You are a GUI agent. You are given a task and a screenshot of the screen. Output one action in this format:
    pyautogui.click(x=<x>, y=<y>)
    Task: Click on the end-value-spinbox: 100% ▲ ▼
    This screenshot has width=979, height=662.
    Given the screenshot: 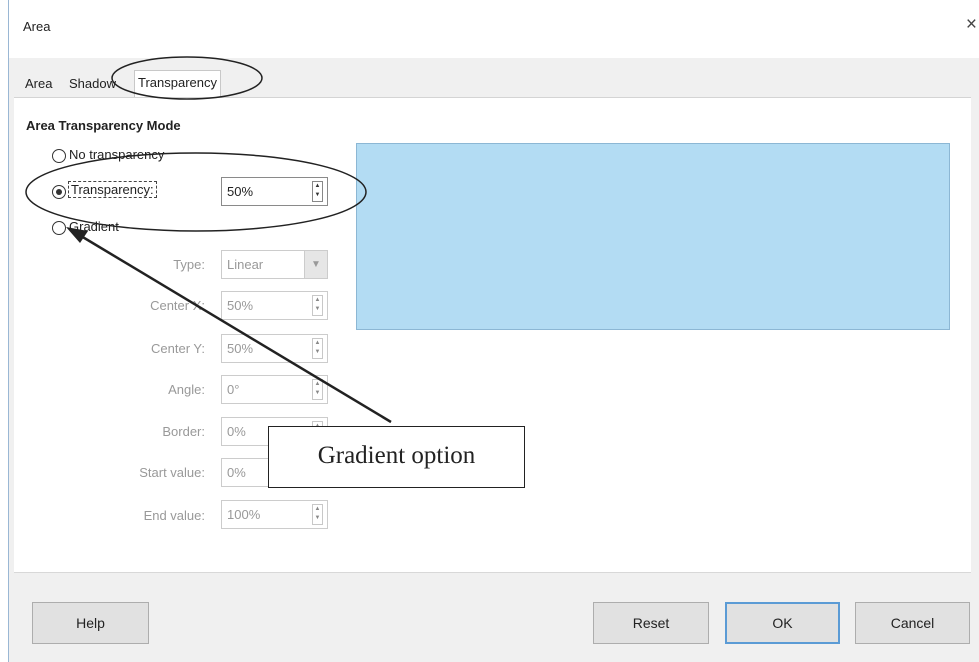 What is the action you would take?
    pyautogui.click(x=274, y=514)
    